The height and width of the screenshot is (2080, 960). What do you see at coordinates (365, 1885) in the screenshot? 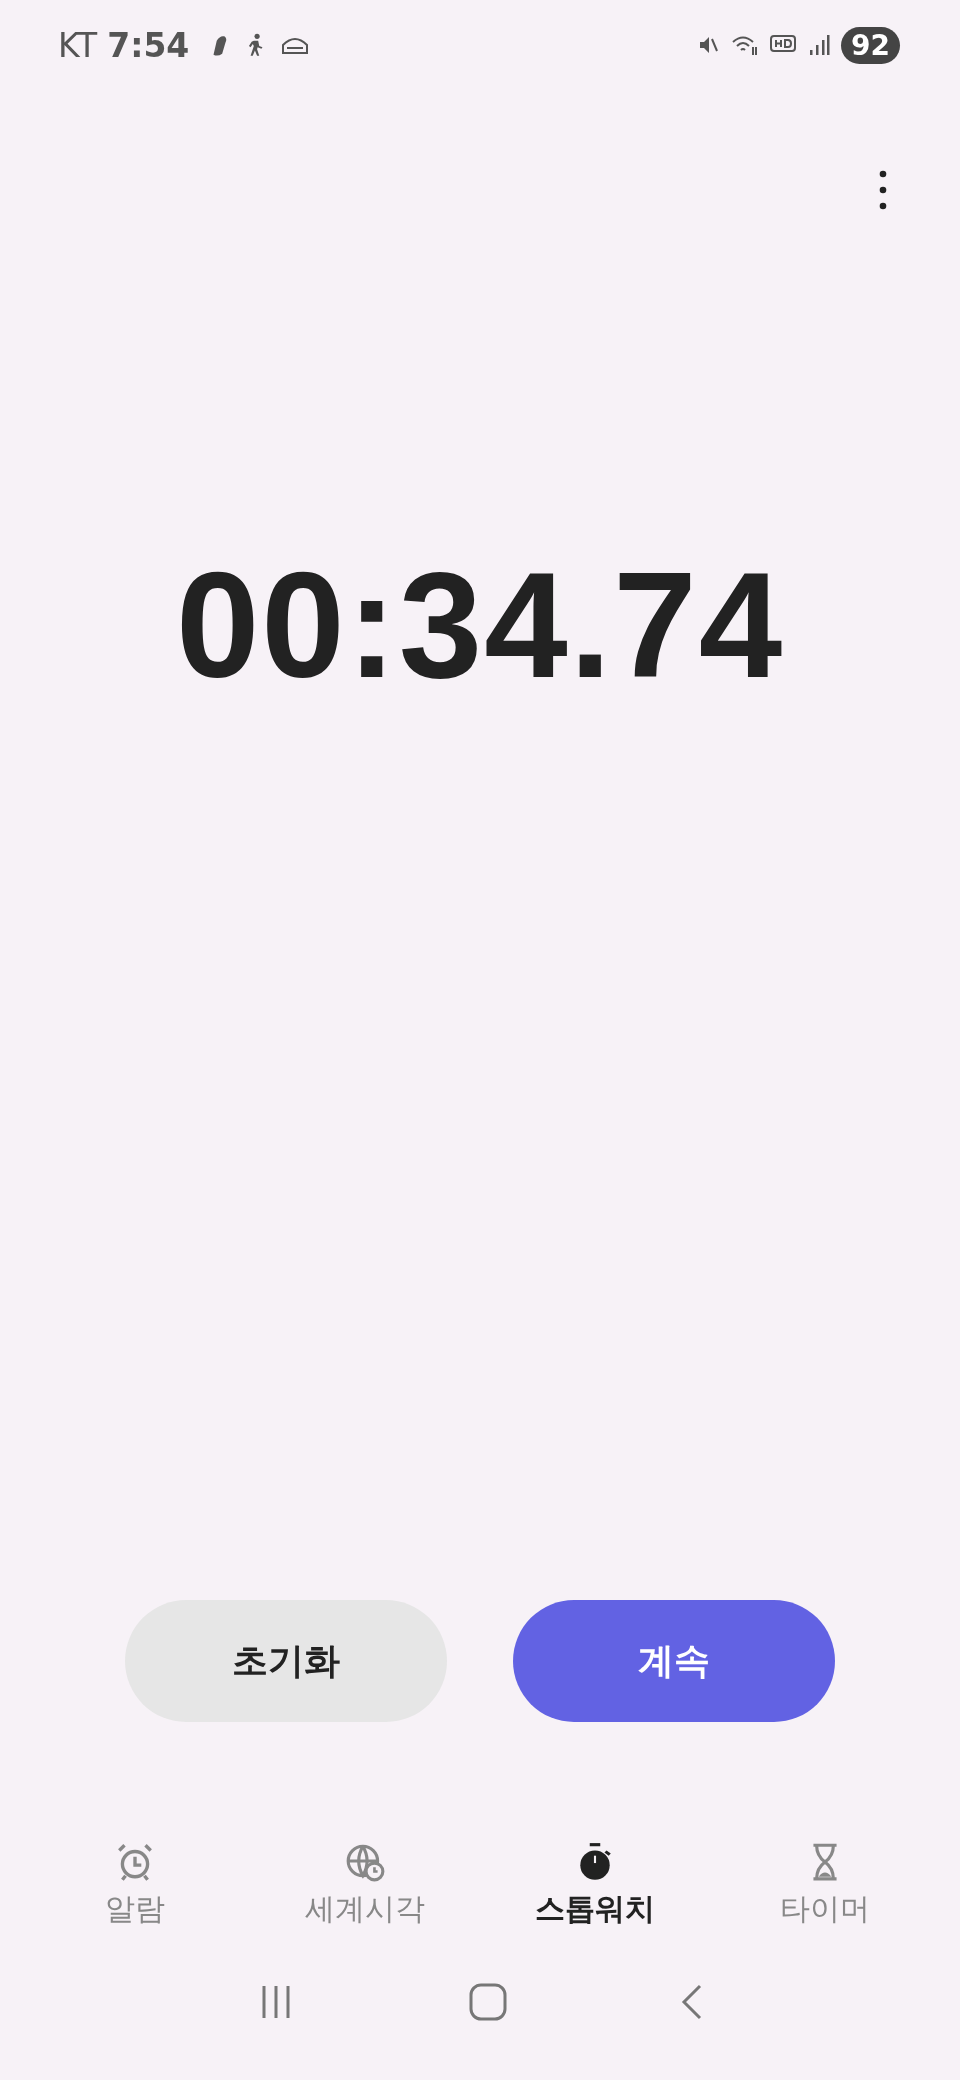
I see `nav-tab: 세계시각` at bounding box center [365, 1885].